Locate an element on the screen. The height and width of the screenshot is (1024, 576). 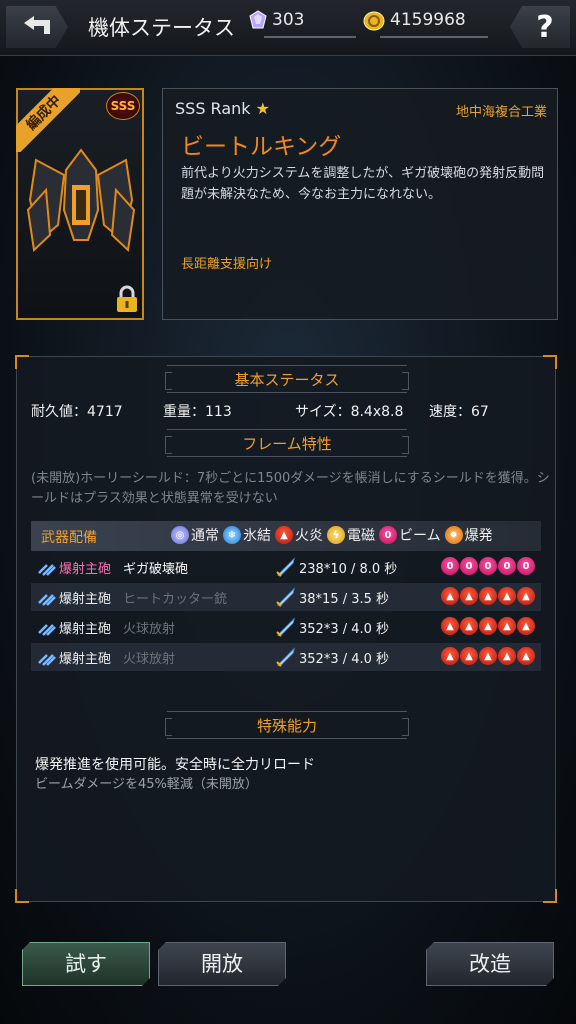
weapon-damage: 238*10 / 8.0 秒 is located at coordinates (348, 569).